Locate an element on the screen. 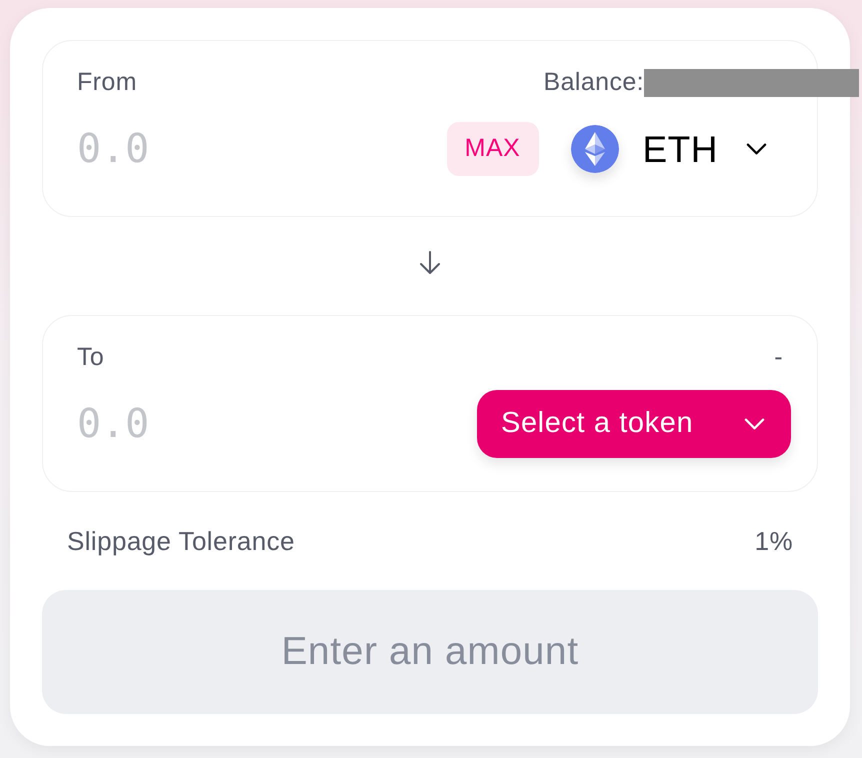 This screenshot has height=758, width=862. panel-label: From is located at coordinates (107, 82).